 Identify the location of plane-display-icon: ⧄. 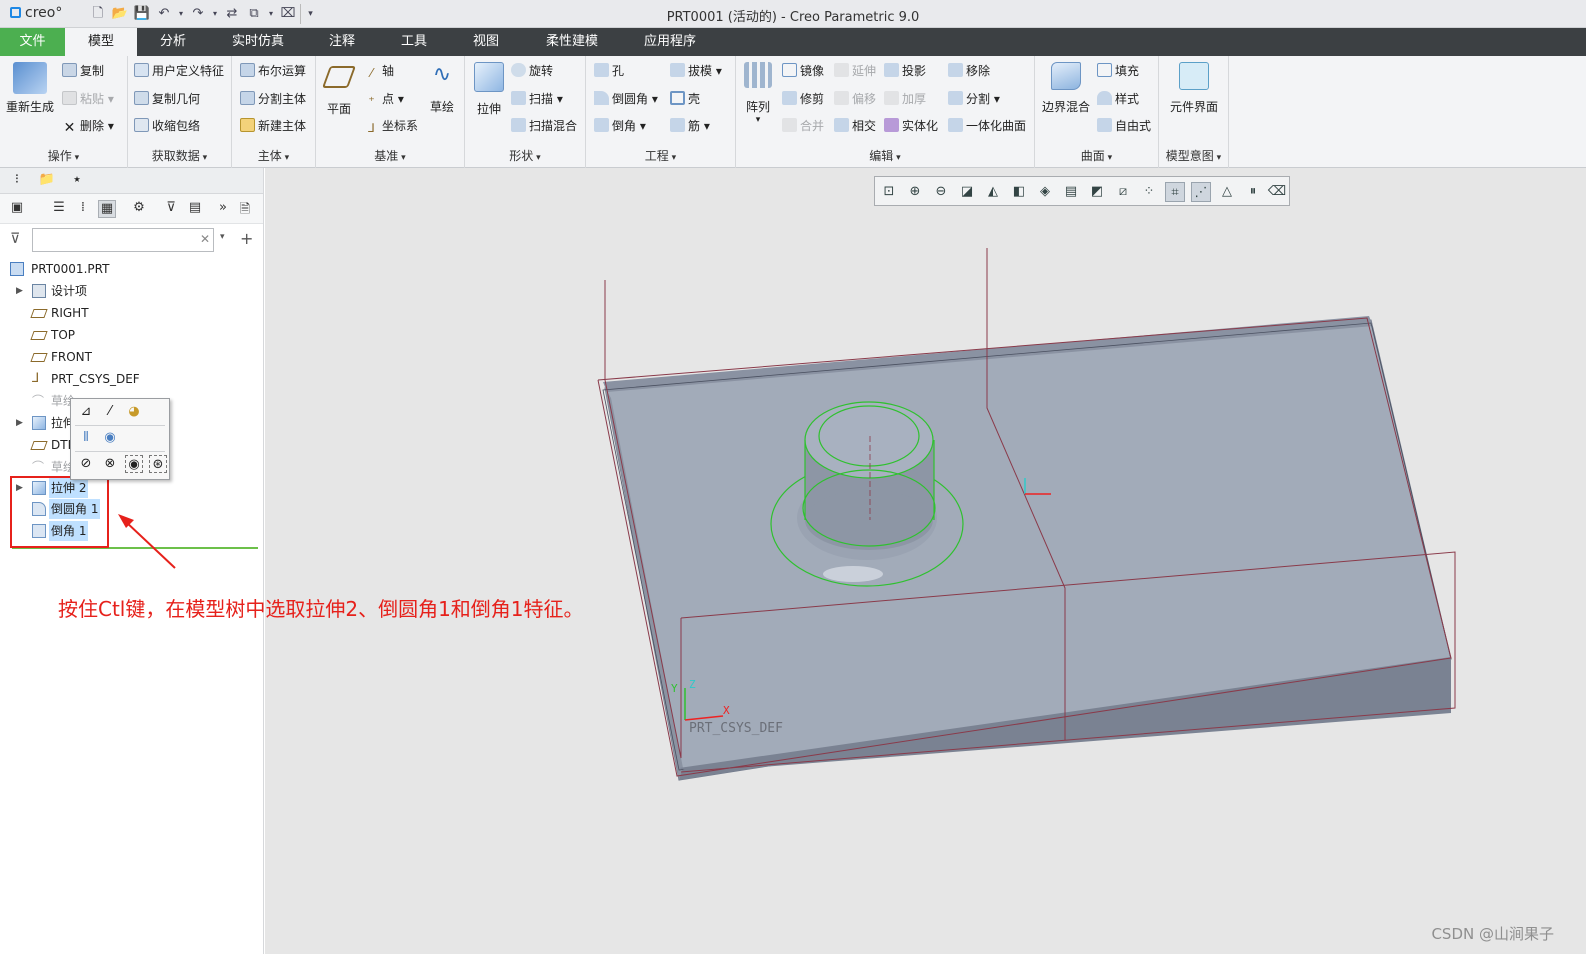
(1123, 192).